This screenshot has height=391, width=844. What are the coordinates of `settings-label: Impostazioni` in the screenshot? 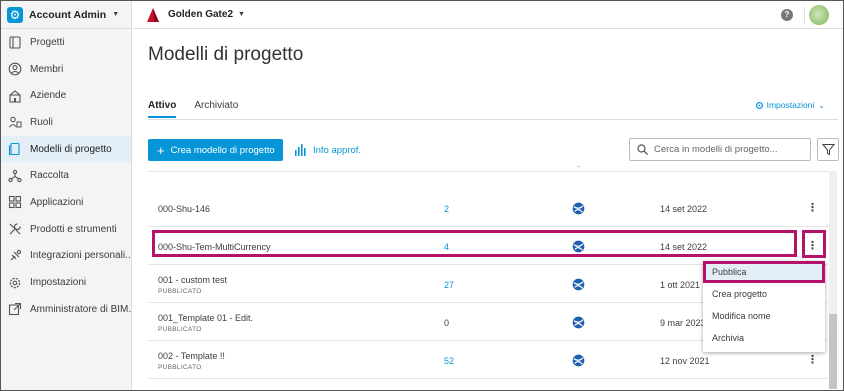 It's located at (790, 105).